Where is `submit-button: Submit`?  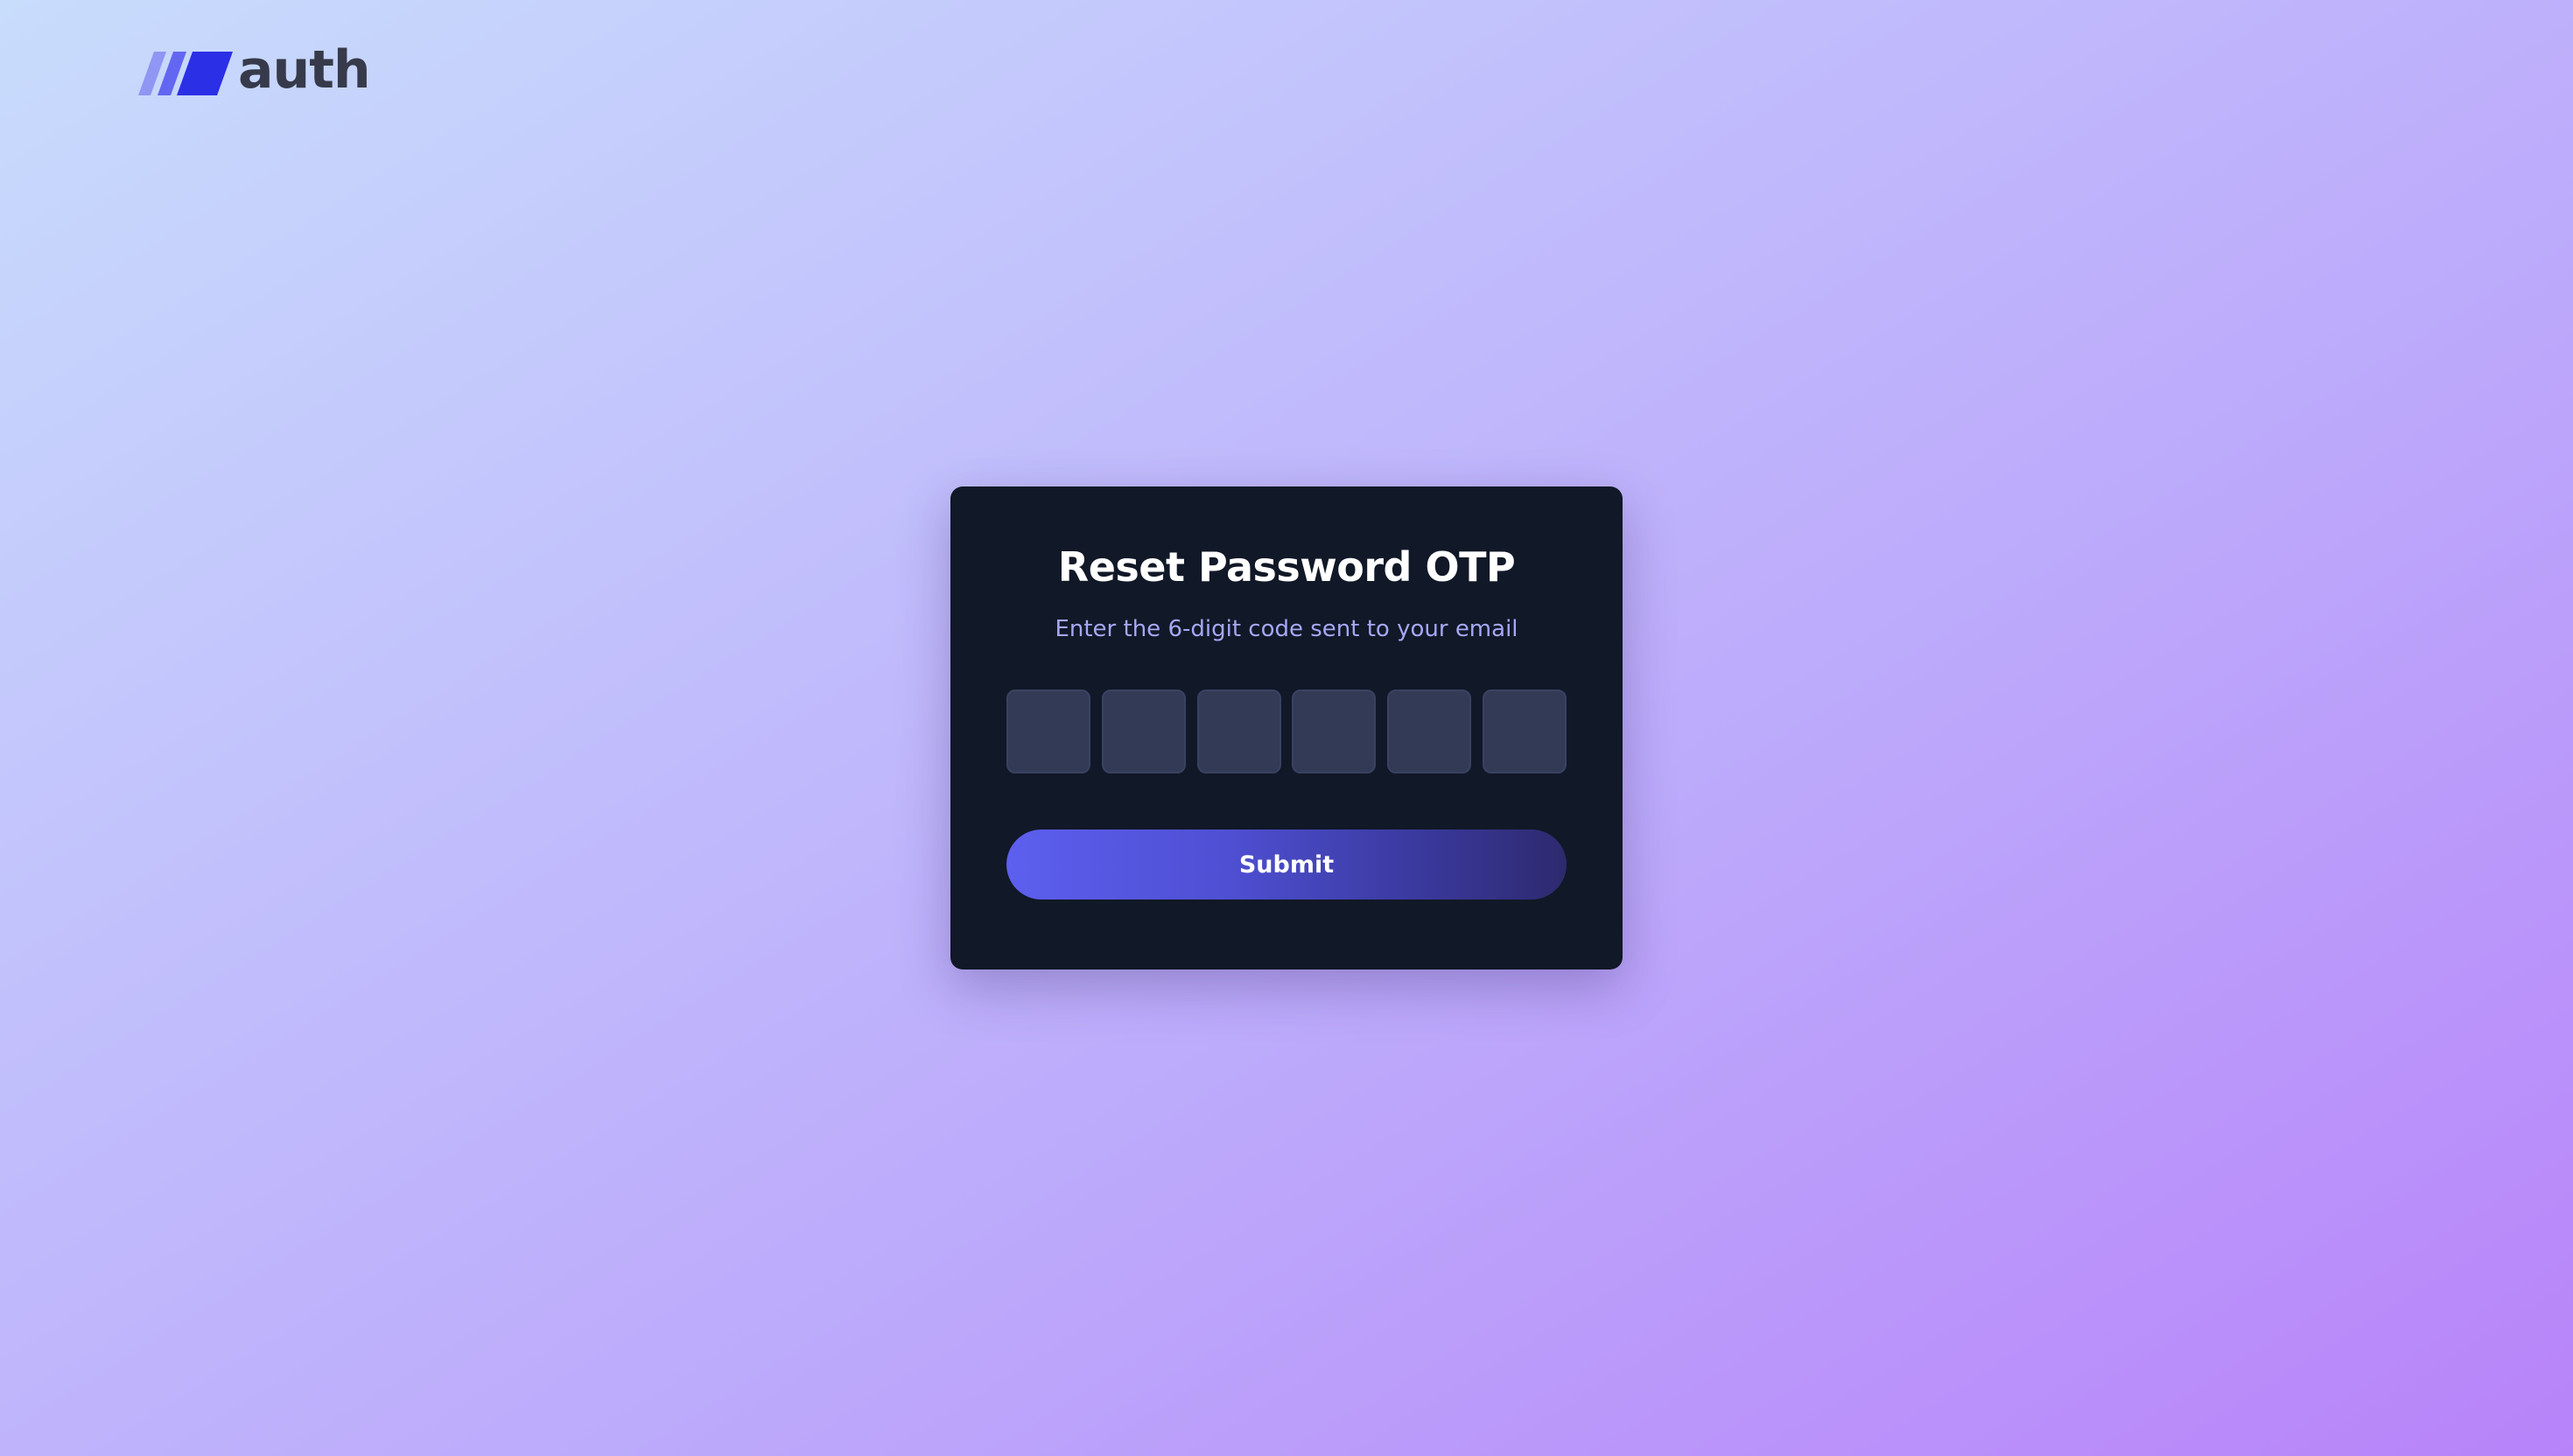
submit-button: Submit is located at coordinates (1286, 865).